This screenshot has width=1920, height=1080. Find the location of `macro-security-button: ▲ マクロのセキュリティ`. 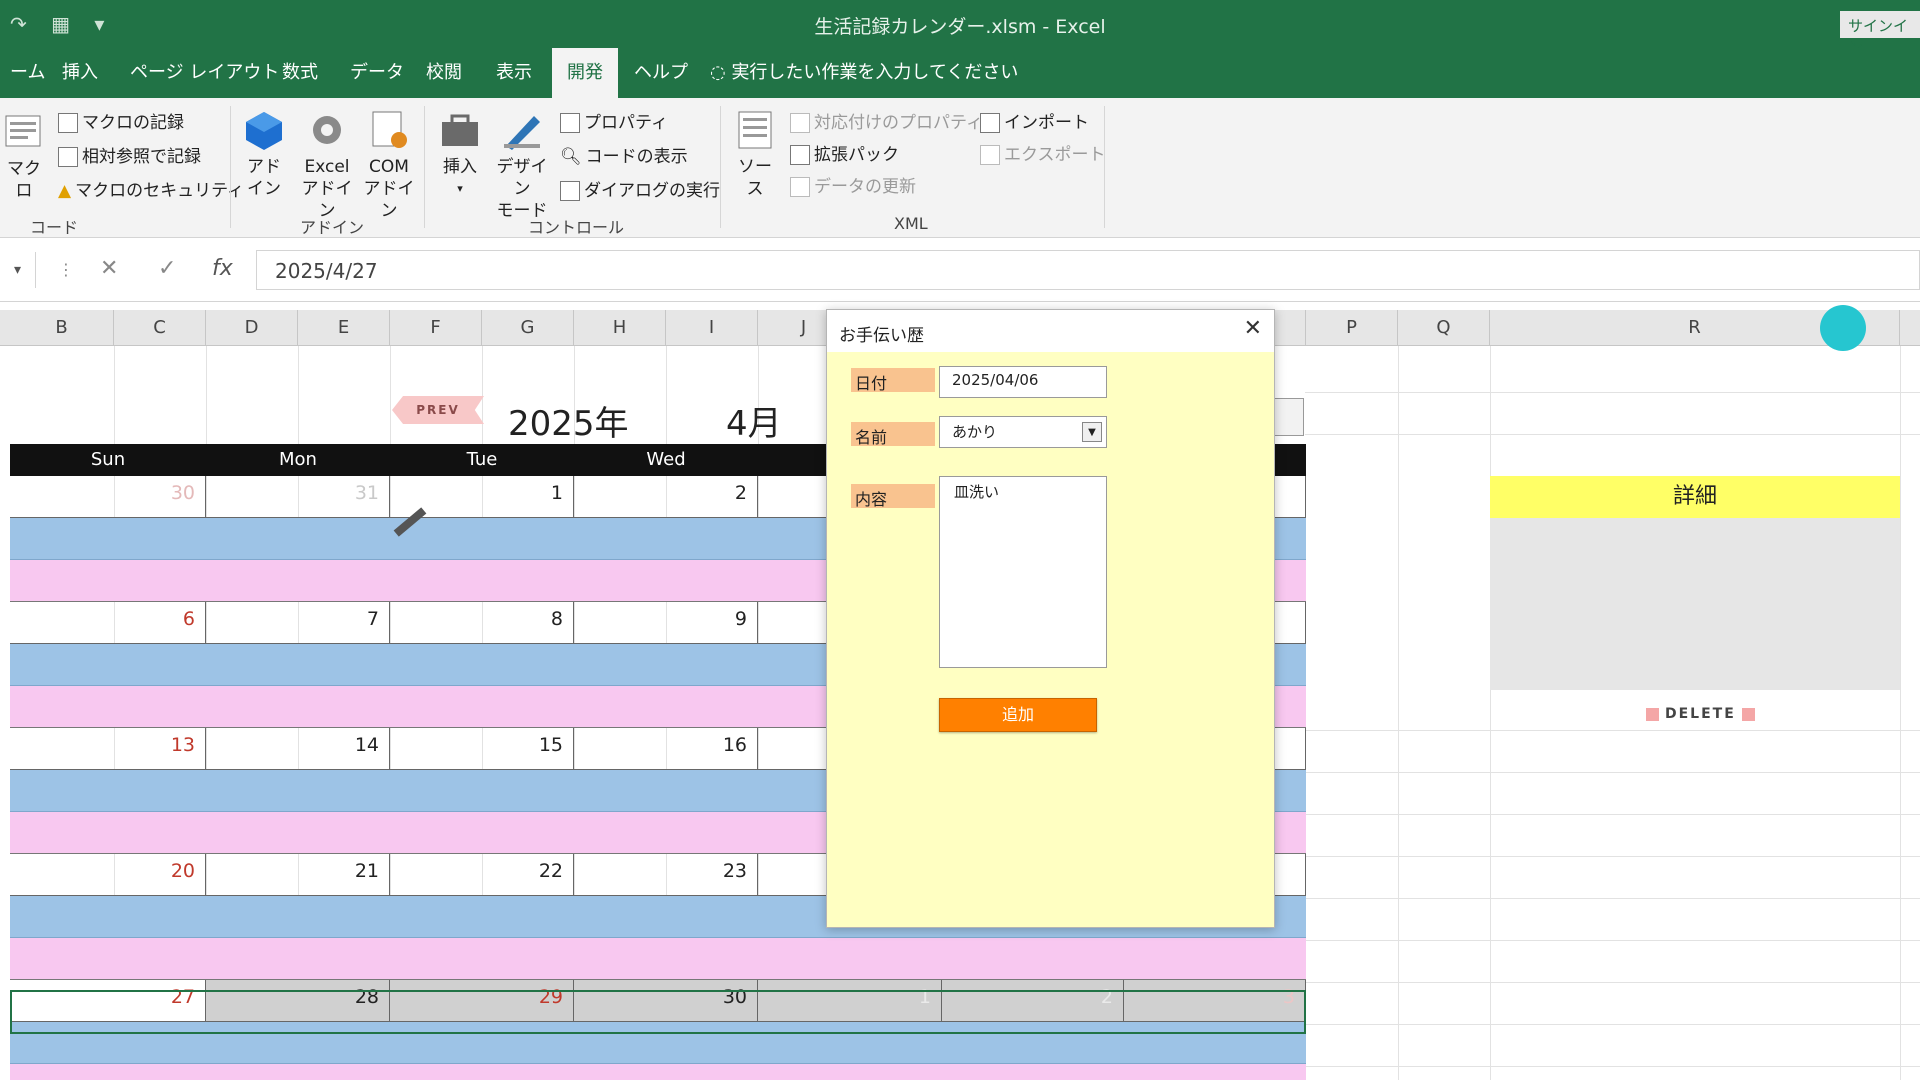

macro-security-button: ▲ マクロのセキュリティ is located at coordinates (151, 188).